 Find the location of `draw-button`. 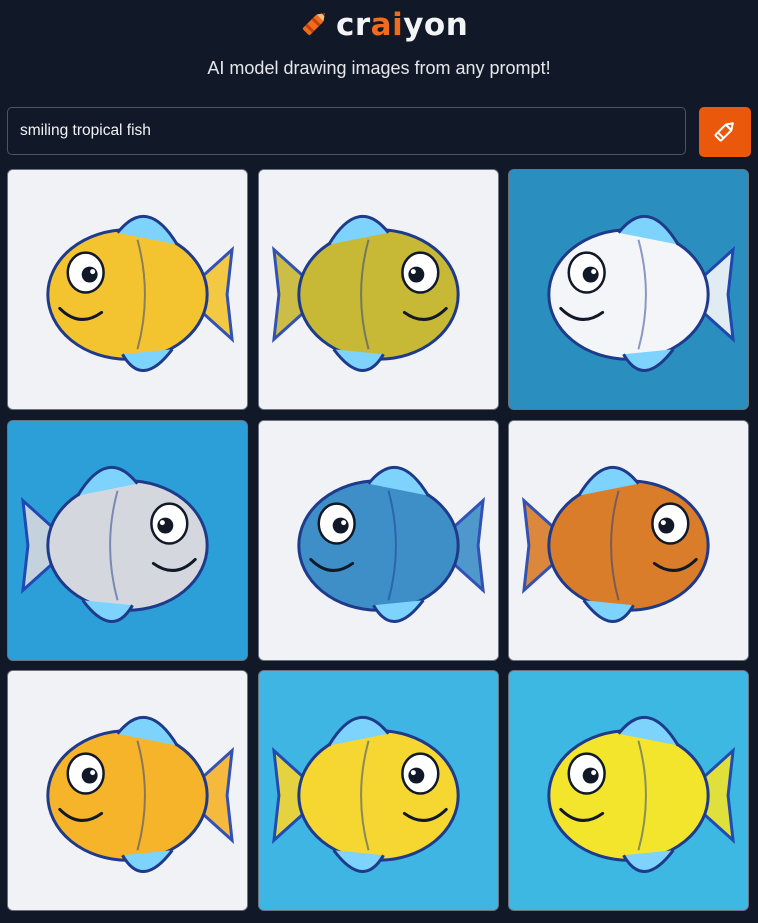

draw-button is located at coordinates (725, 132).